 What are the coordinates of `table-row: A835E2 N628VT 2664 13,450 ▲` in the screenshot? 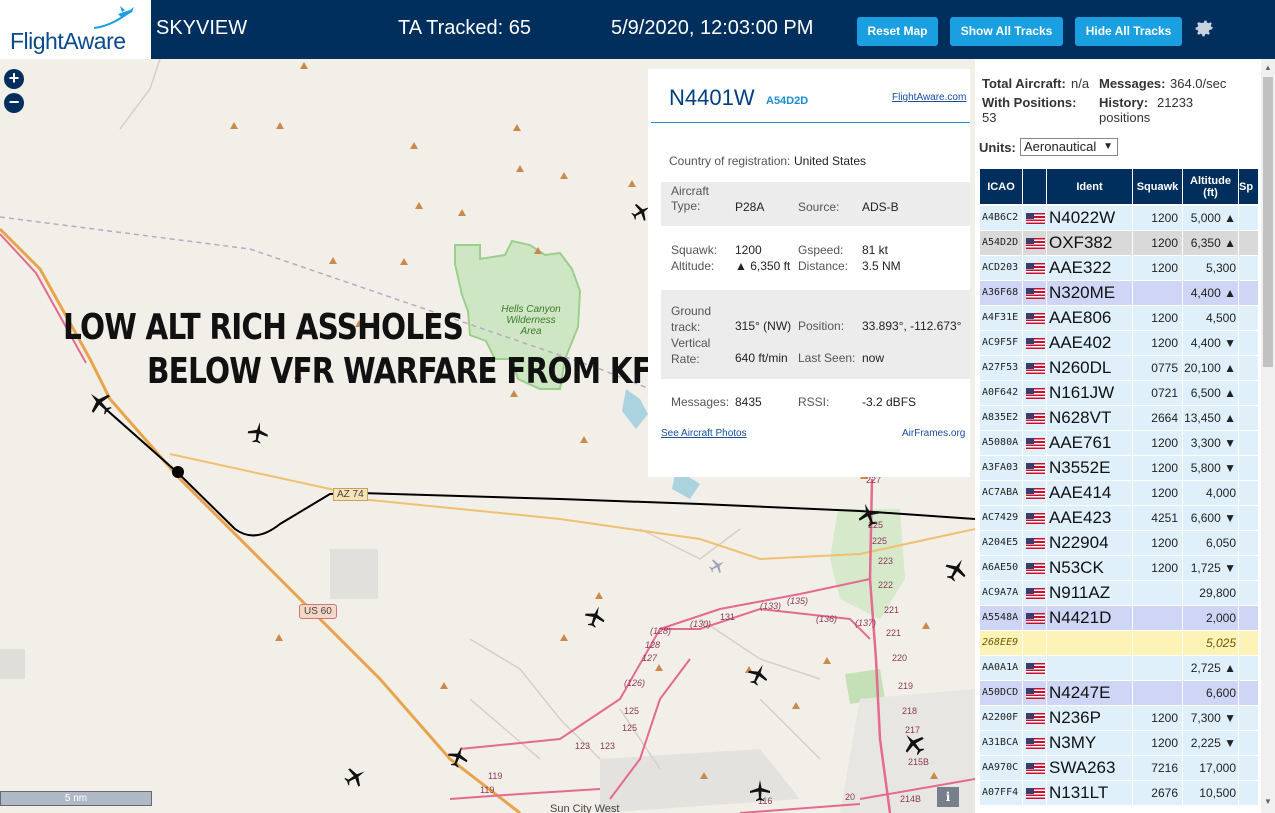 It's located at (1119, 418).